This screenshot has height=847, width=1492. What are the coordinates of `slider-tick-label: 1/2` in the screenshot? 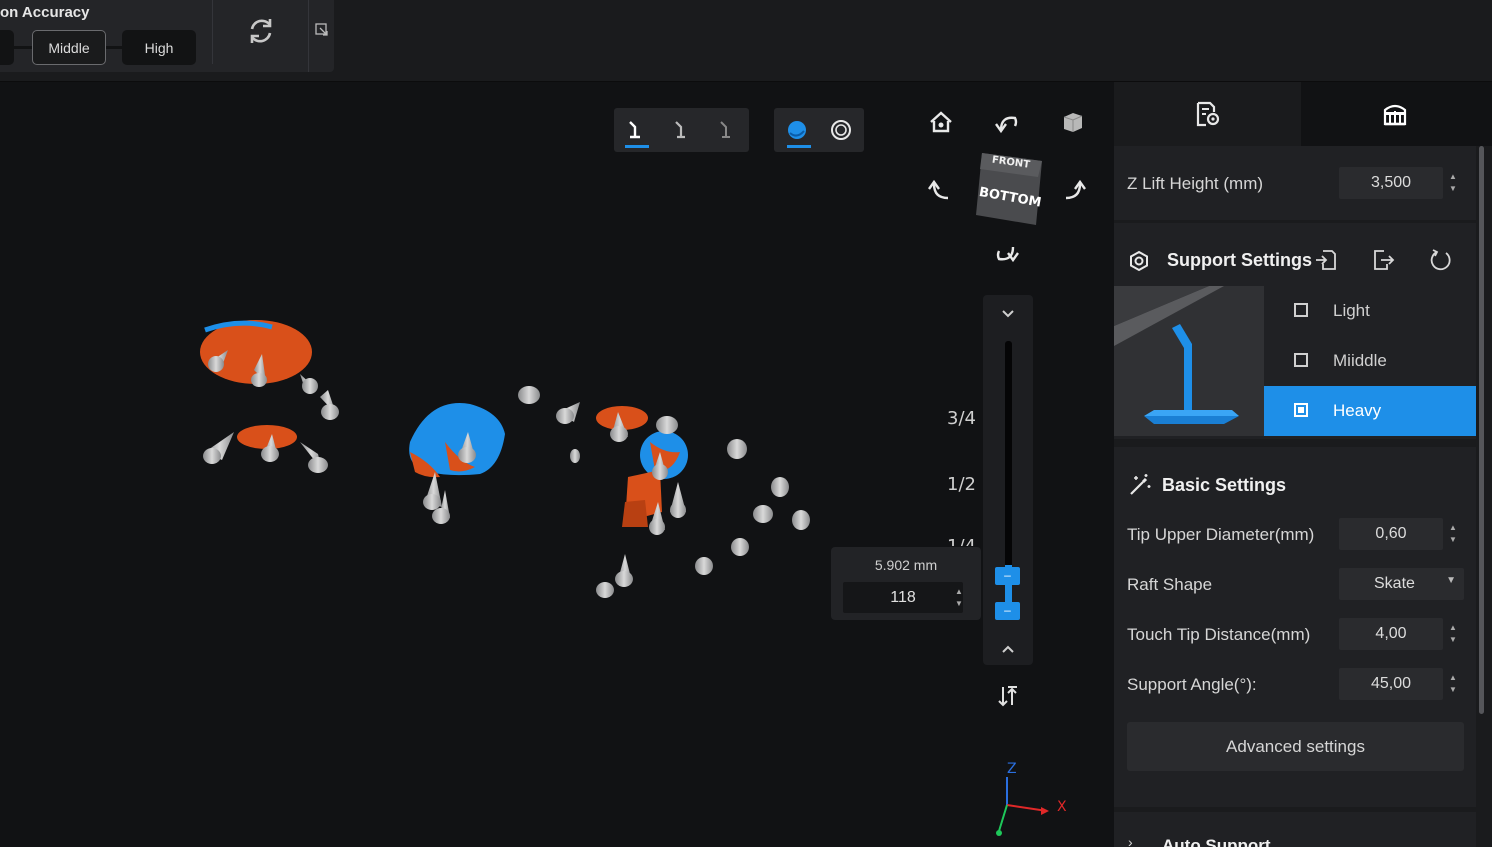 It's located at (961, 484).